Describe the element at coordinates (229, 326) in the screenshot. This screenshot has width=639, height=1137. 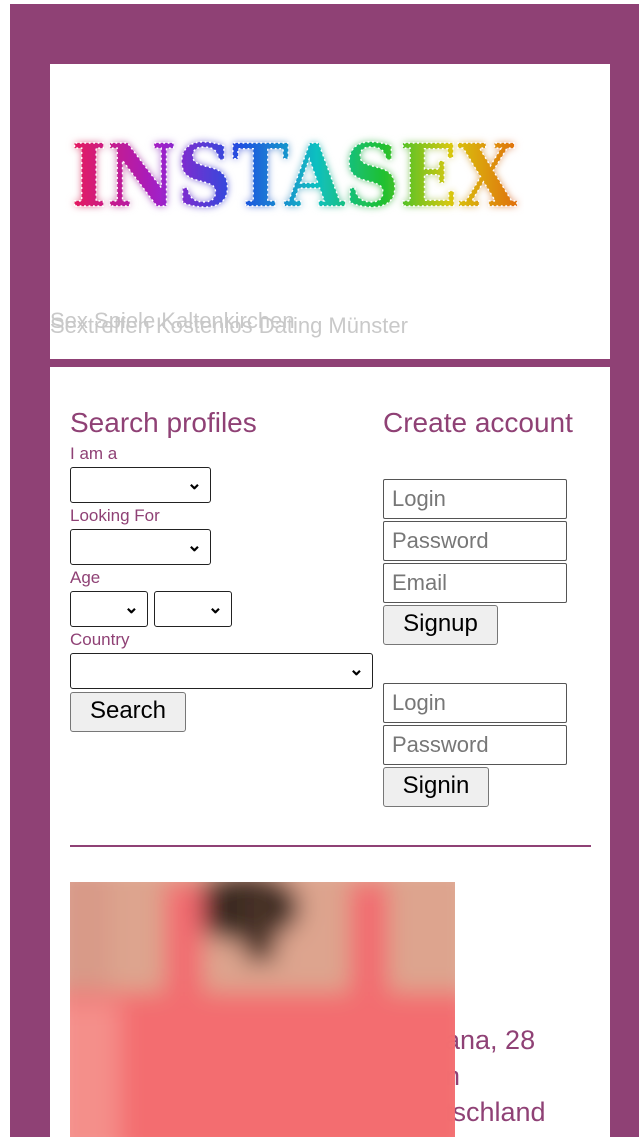
I see `subtitle-front: Sextreffen Kostenlos Dating Münster` at that location.